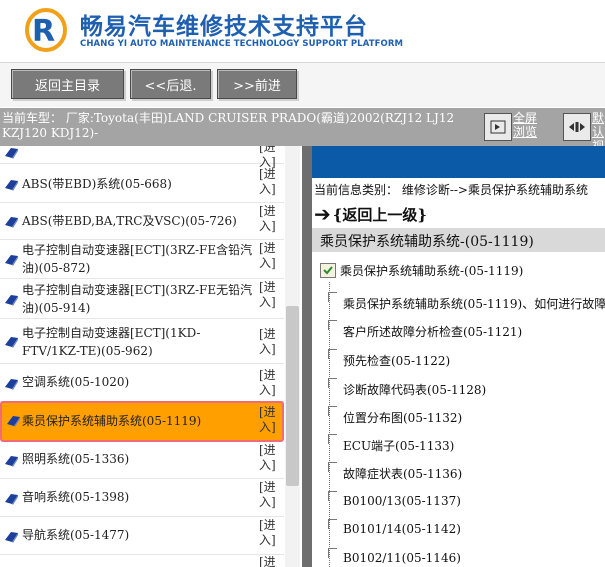 The image size is (605, 567). What do you see at coordinates (142, 536) in the screenshot?
I see `menu-item-navigation: 导航系统(05-1477) [进 入]` at bounding box center [142, 536].